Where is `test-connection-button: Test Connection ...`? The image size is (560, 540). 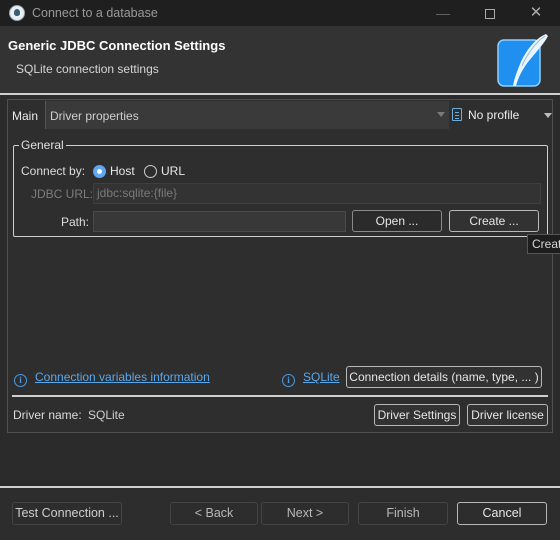
test-connection-button: Test Connection ... is located at coordinates (67, 513).